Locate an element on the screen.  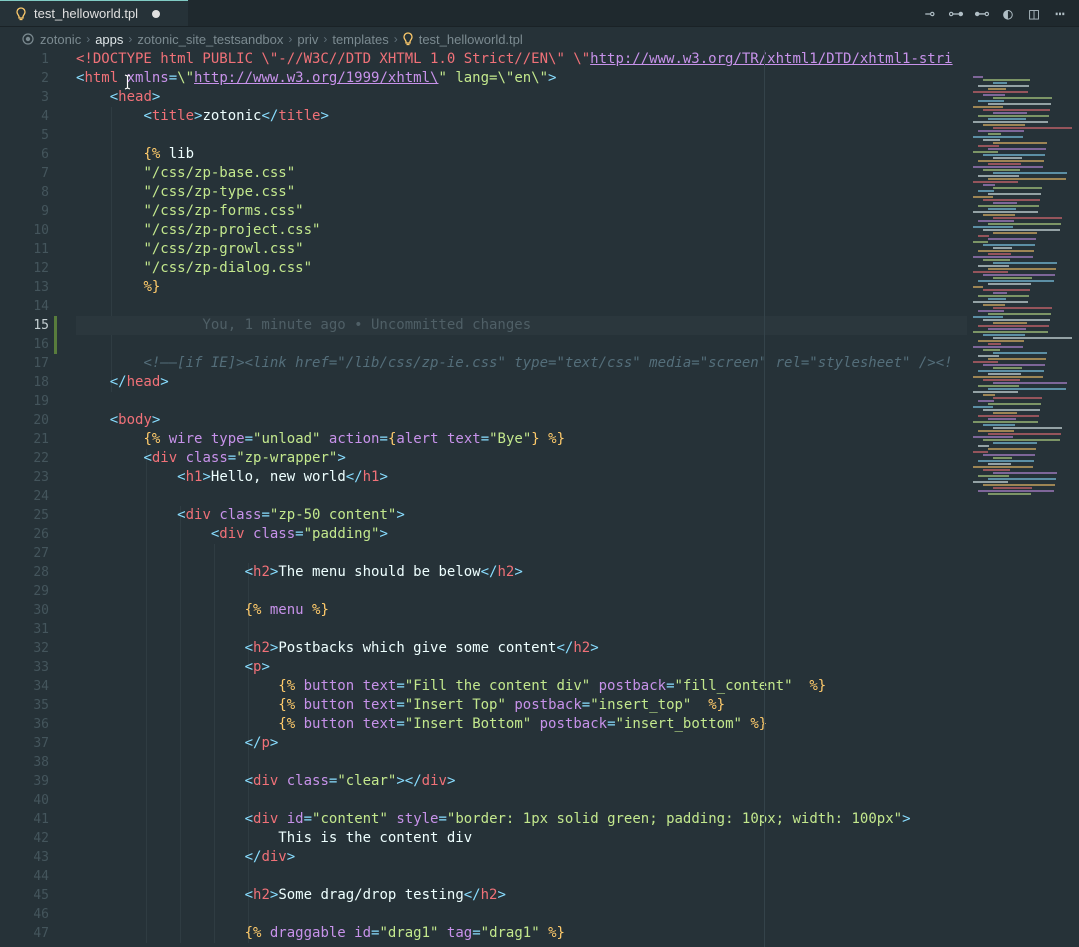
code-line: 38 is located at coordinates (483, 762).